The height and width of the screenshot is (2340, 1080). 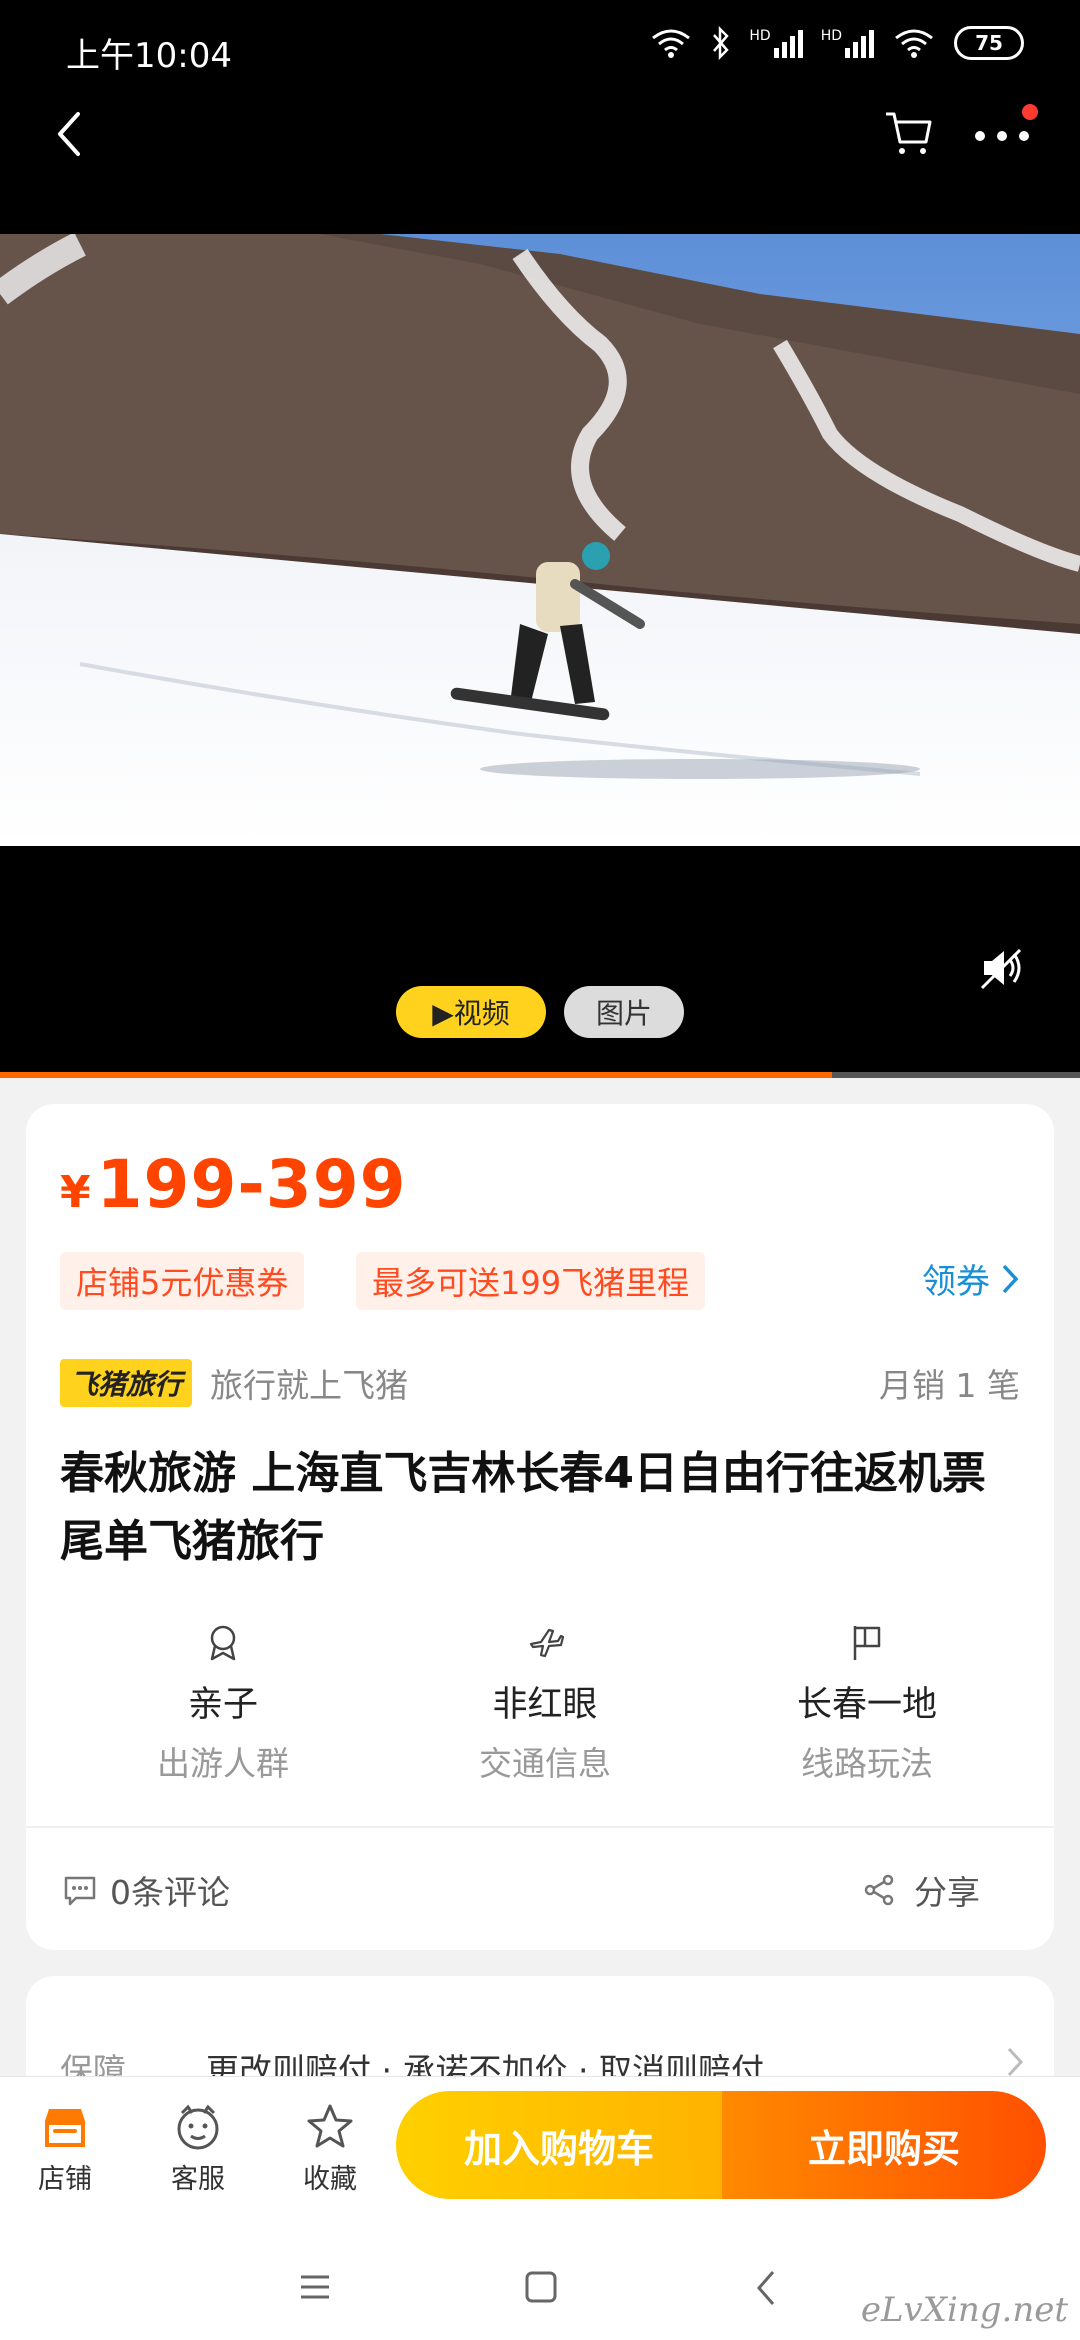 What do you see at coordinates (149, 56) in the screenshot?
I see `status-time: 上午10:04` at bounding box center [149, 56].